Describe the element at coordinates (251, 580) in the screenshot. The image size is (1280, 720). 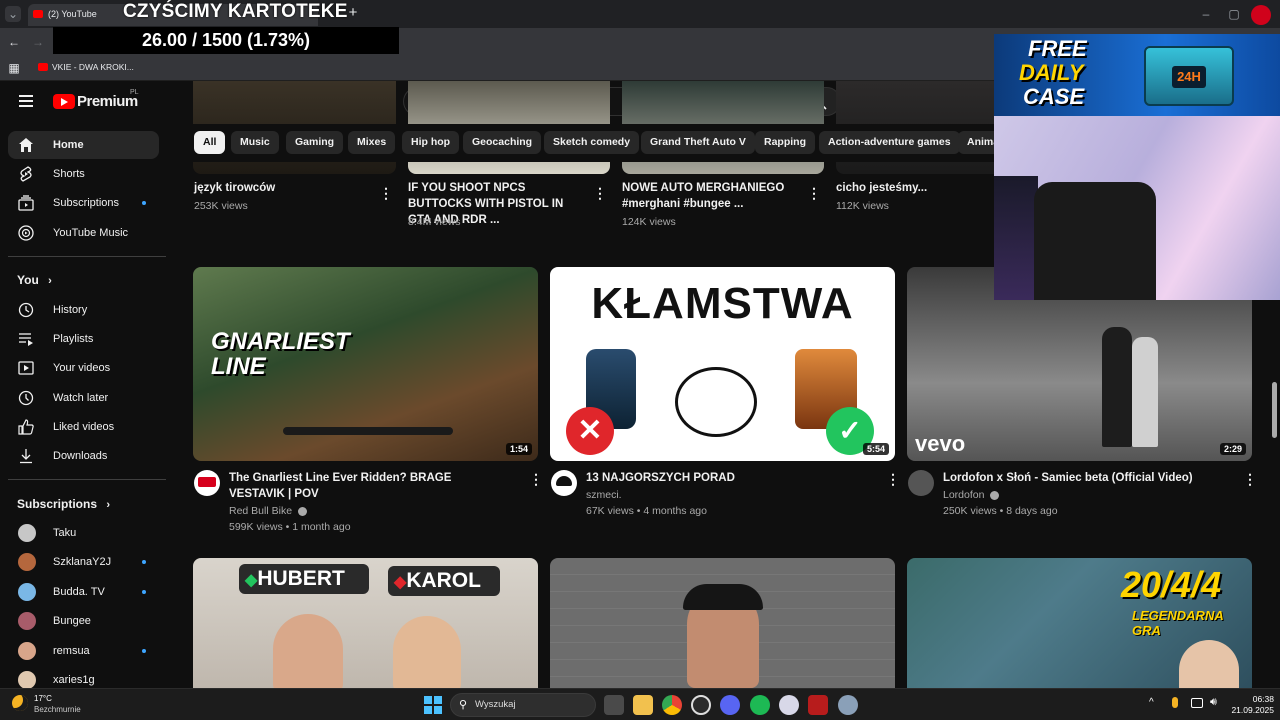
I see `diamond-icon: ◆` at that location.